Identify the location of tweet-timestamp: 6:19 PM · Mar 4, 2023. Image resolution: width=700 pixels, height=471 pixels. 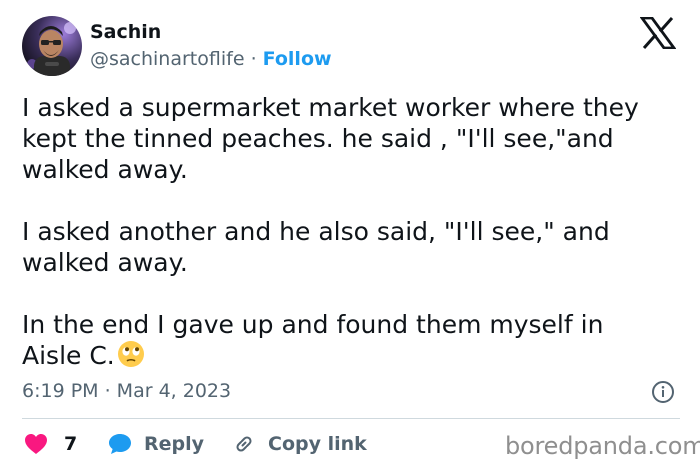
(126, 391).